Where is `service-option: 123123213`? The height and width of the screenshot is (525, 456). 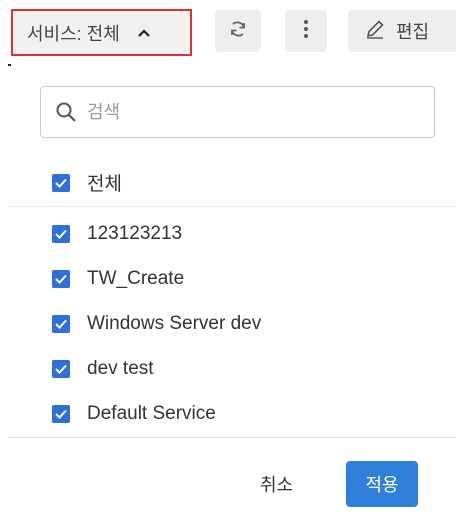
service-option: 123123213 is located at coordinates (117, 234).